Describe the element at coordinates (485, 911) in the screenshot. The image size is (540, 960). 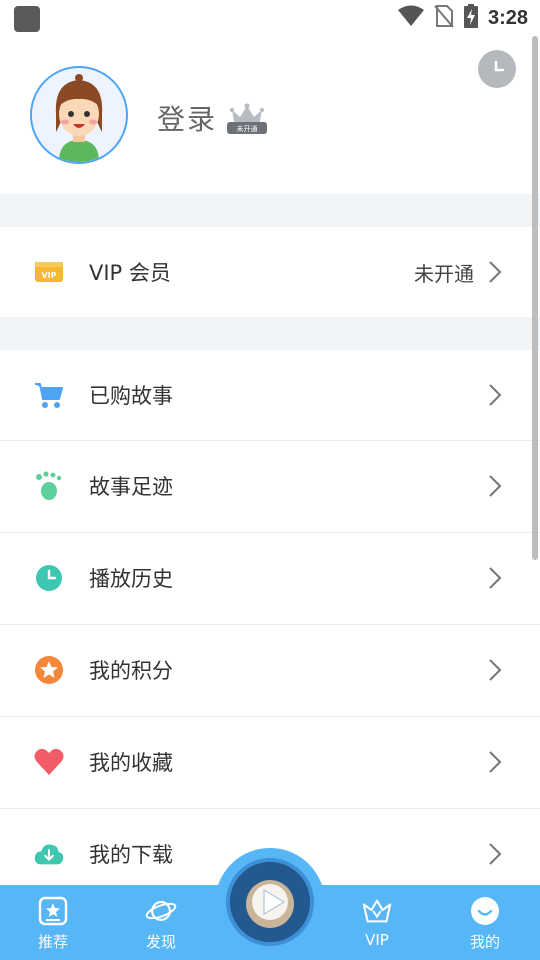
I see `smile-icon` at that location.